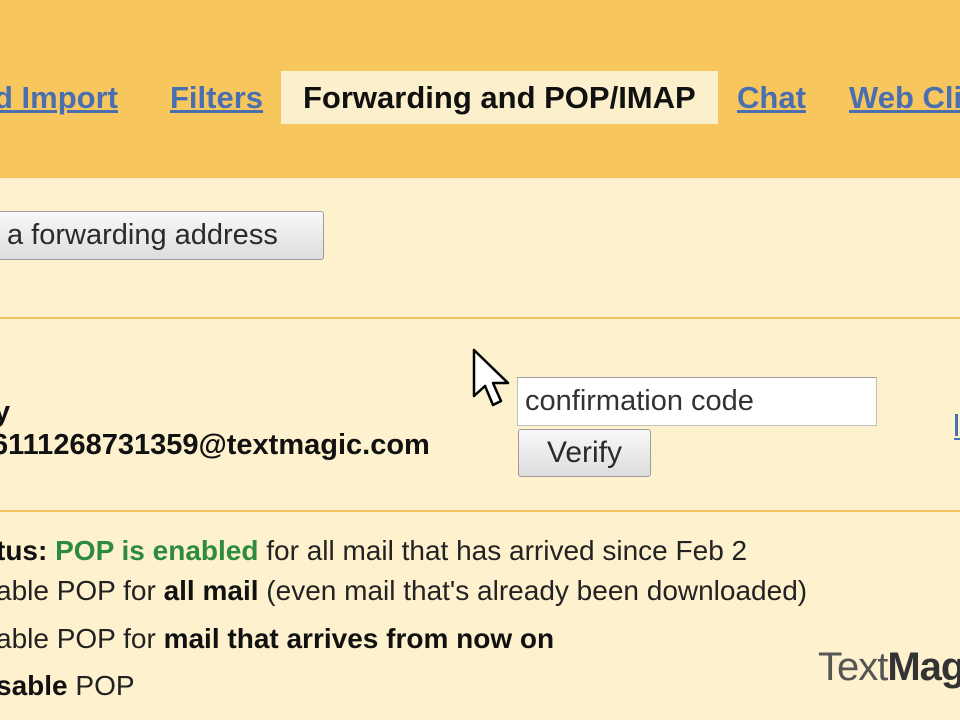  What do you see at coordinates (59, 98) in the screenshot?
I see `tab-accounts-and-import: d Import` at bounding box center [59, 98].